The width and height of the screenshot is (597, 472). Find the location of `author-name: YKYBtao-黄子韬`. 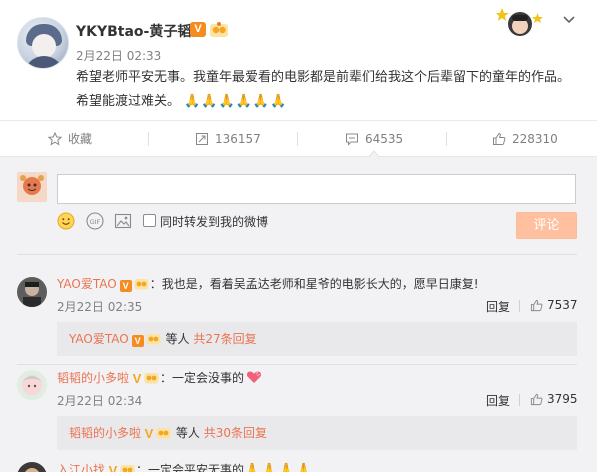

author-name: YKYBtao-黄子韬 is located at coordinates (133, 31).